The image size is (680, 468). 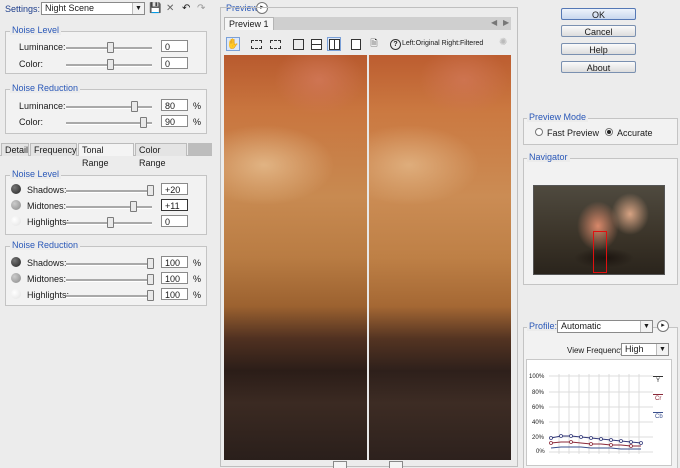 I want to click on shadows-label: Shadows:, so click(x=47, y=190).